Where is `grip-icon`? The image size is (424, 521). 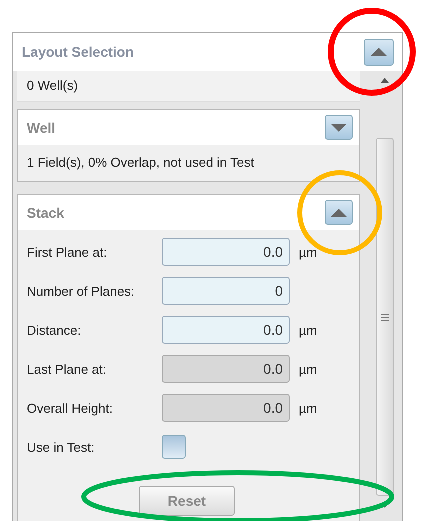
grip-icon is located at coordinates (385, 317).